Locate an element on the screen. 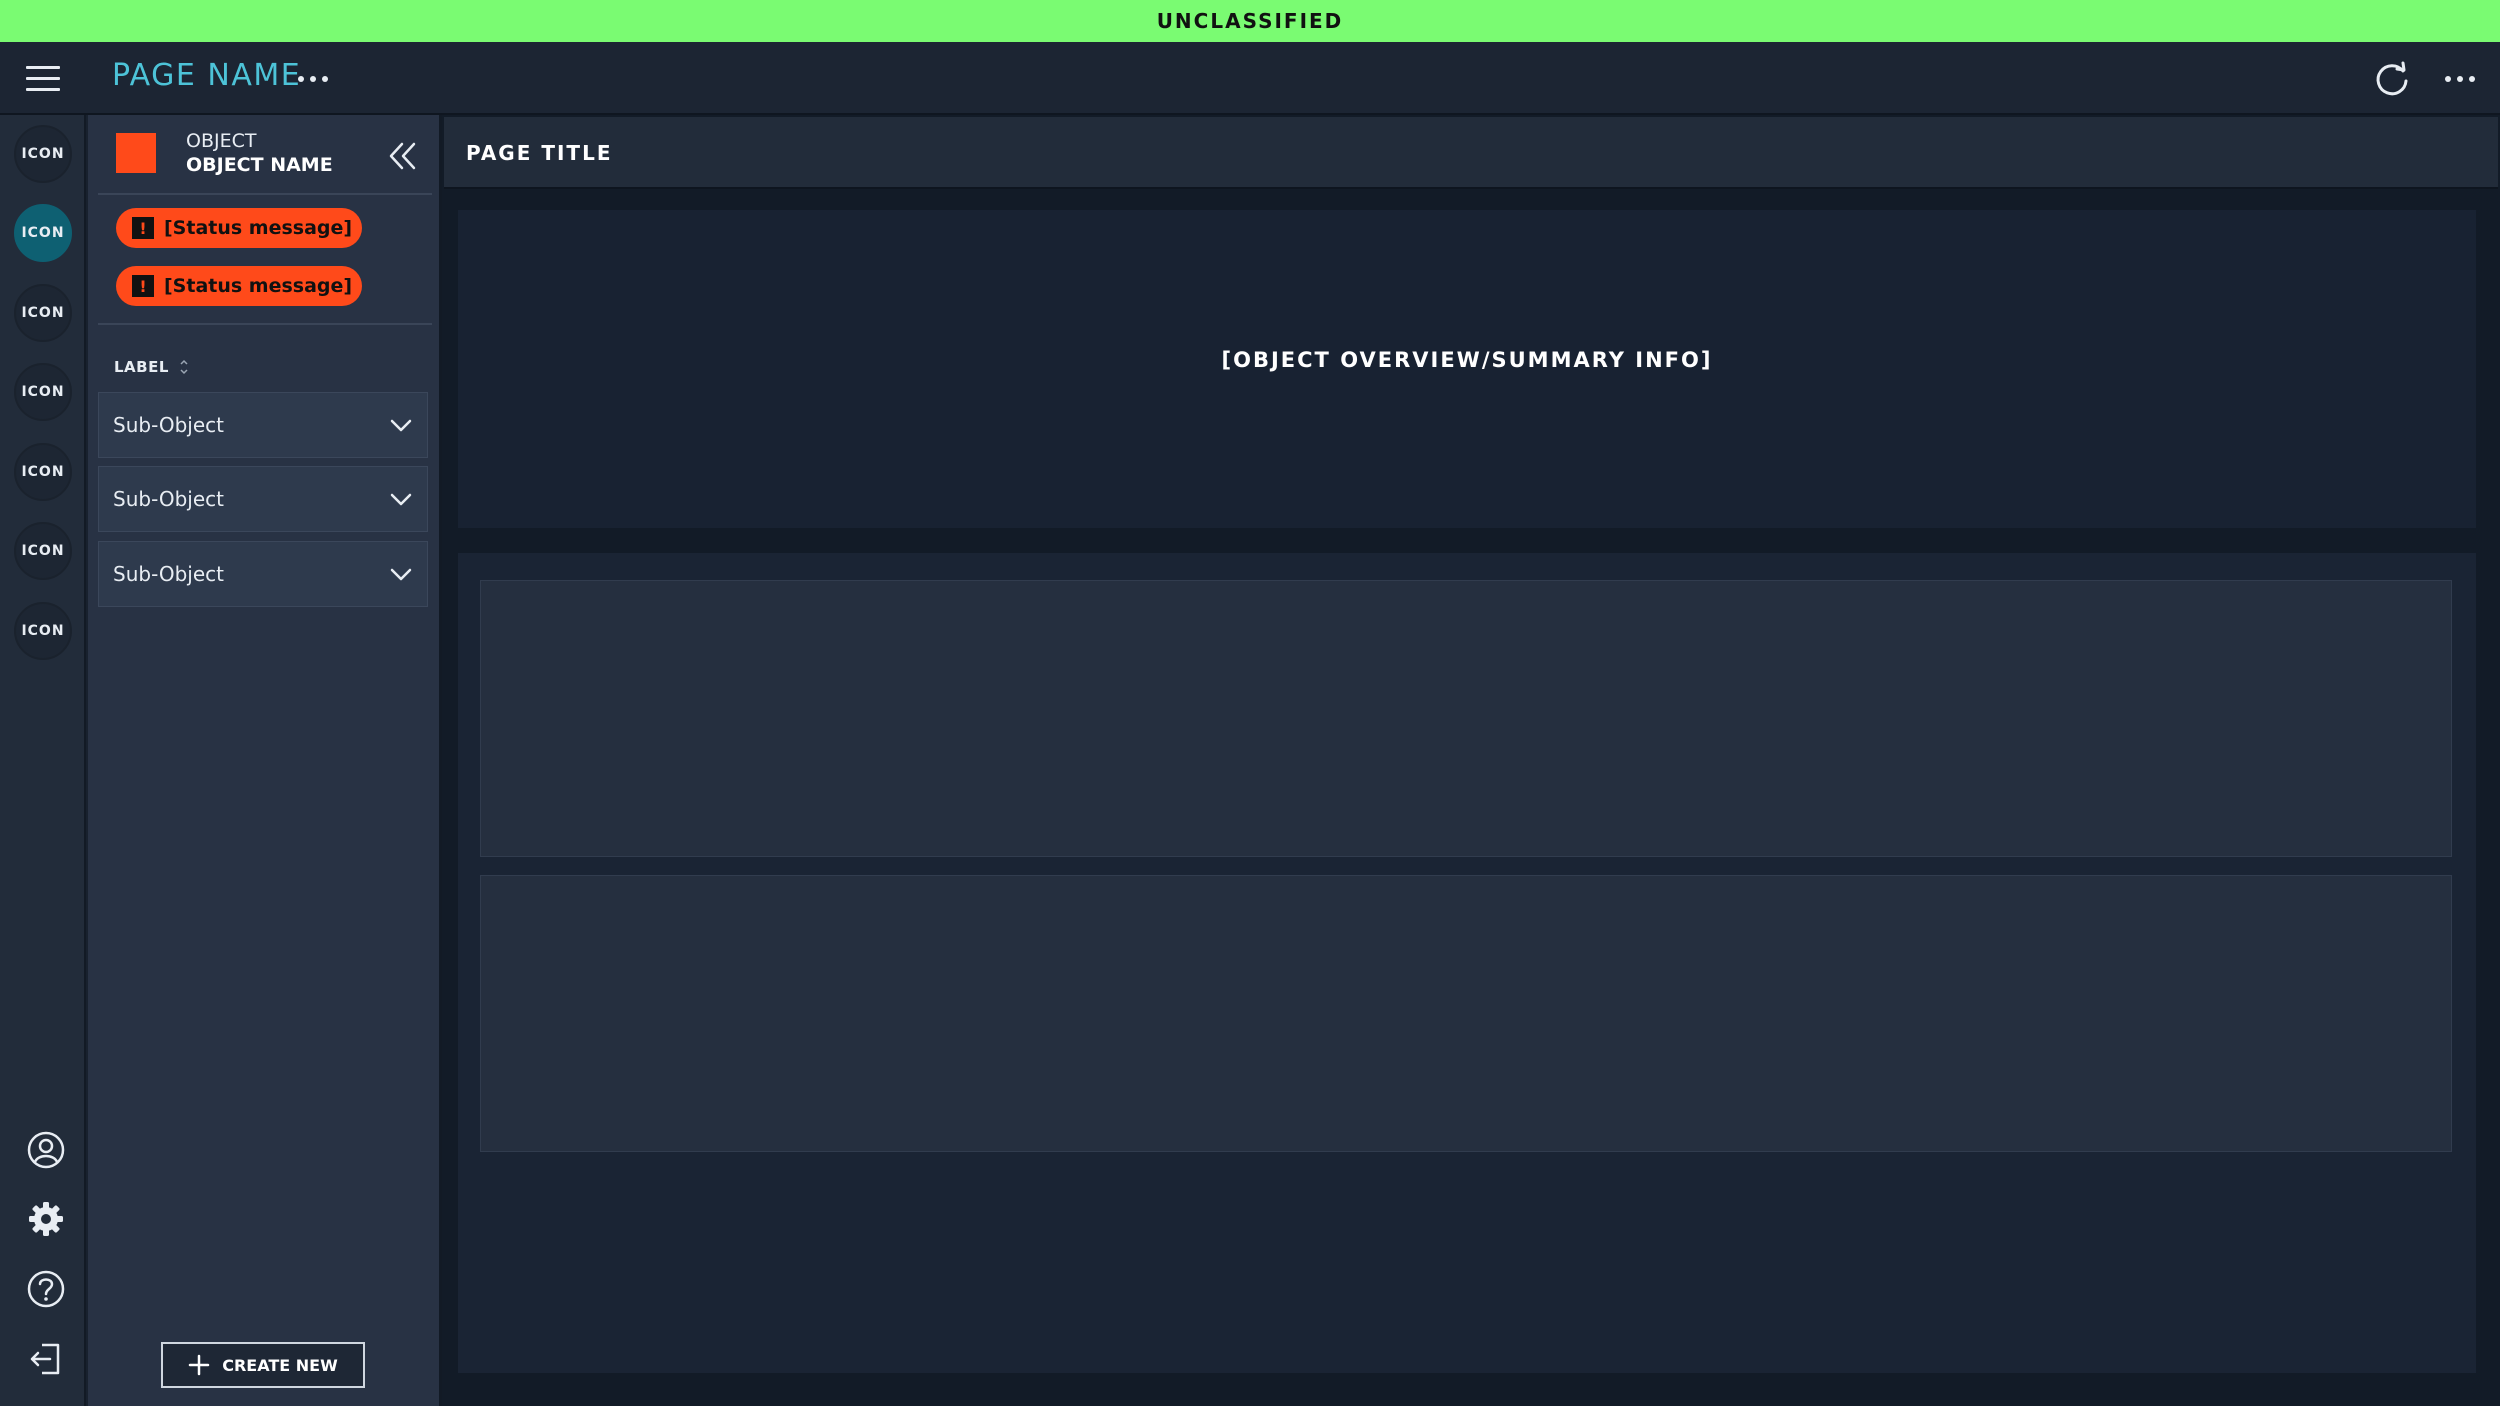 The image size is (2500, 1406). overview-placeholder: [OBJECT OVERVIEW/SUMMARY INFO] is located at coordinates (1467, 360).